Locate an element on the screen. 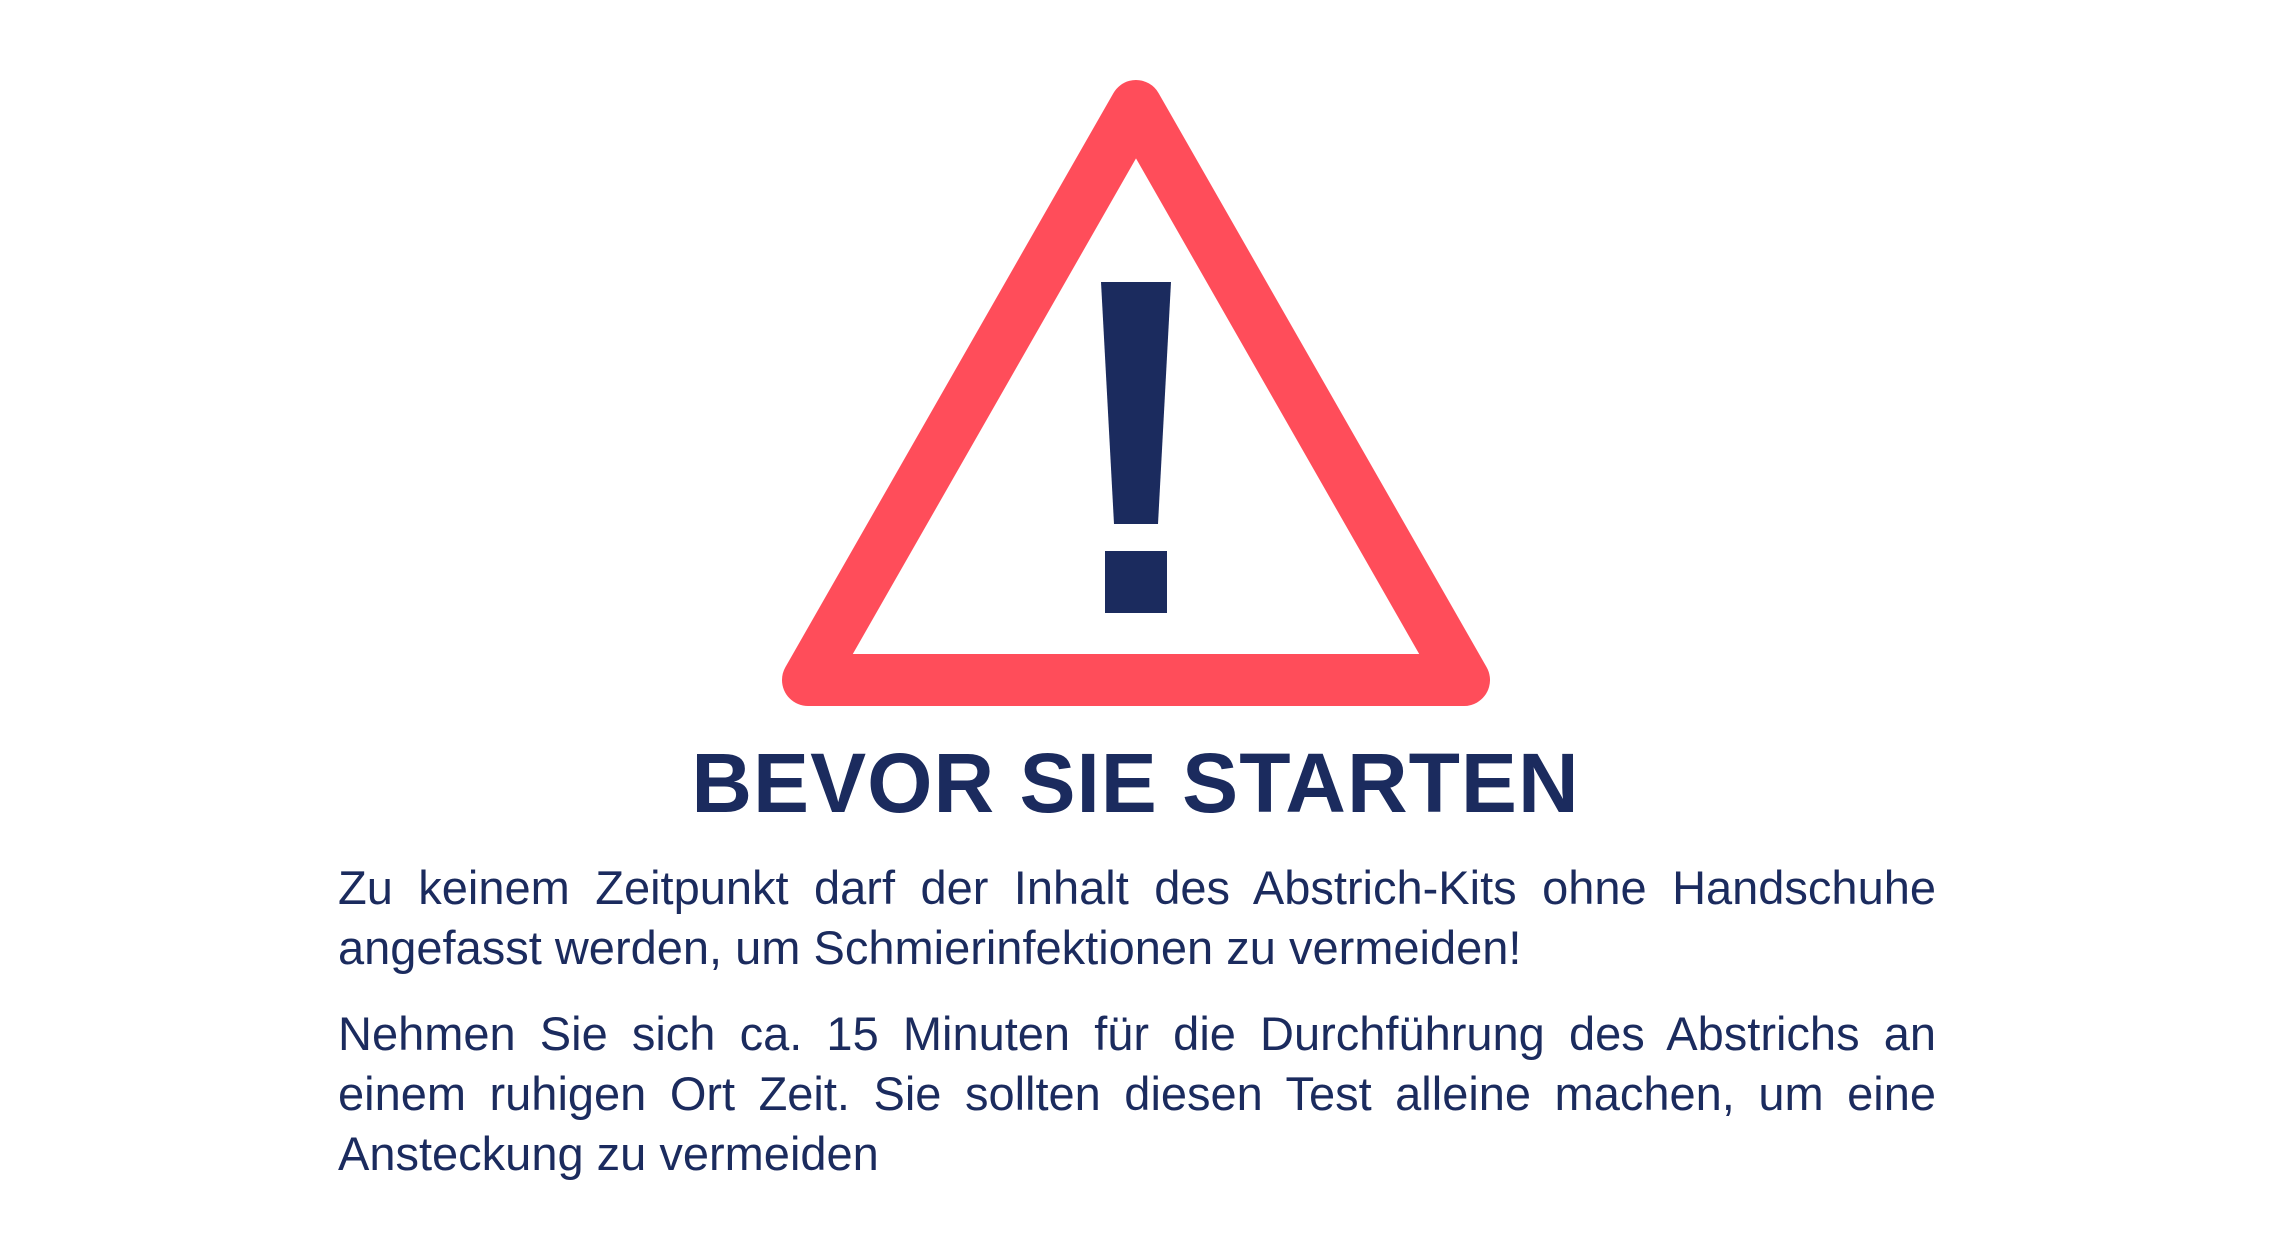 The height and width of the screenshot is (1246, 2271). exclamation-dot is located at coordinates (1136, 582).